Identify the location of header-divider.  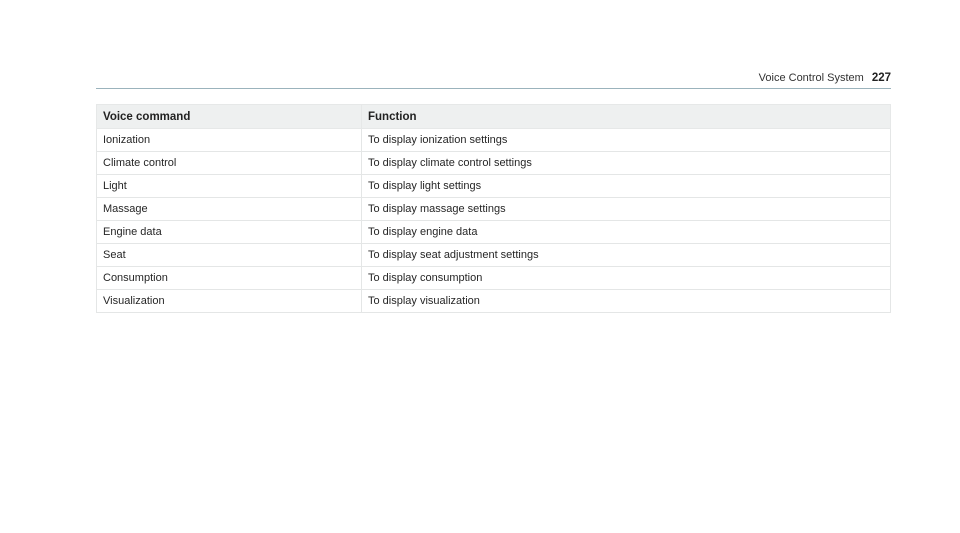
(493, 88).